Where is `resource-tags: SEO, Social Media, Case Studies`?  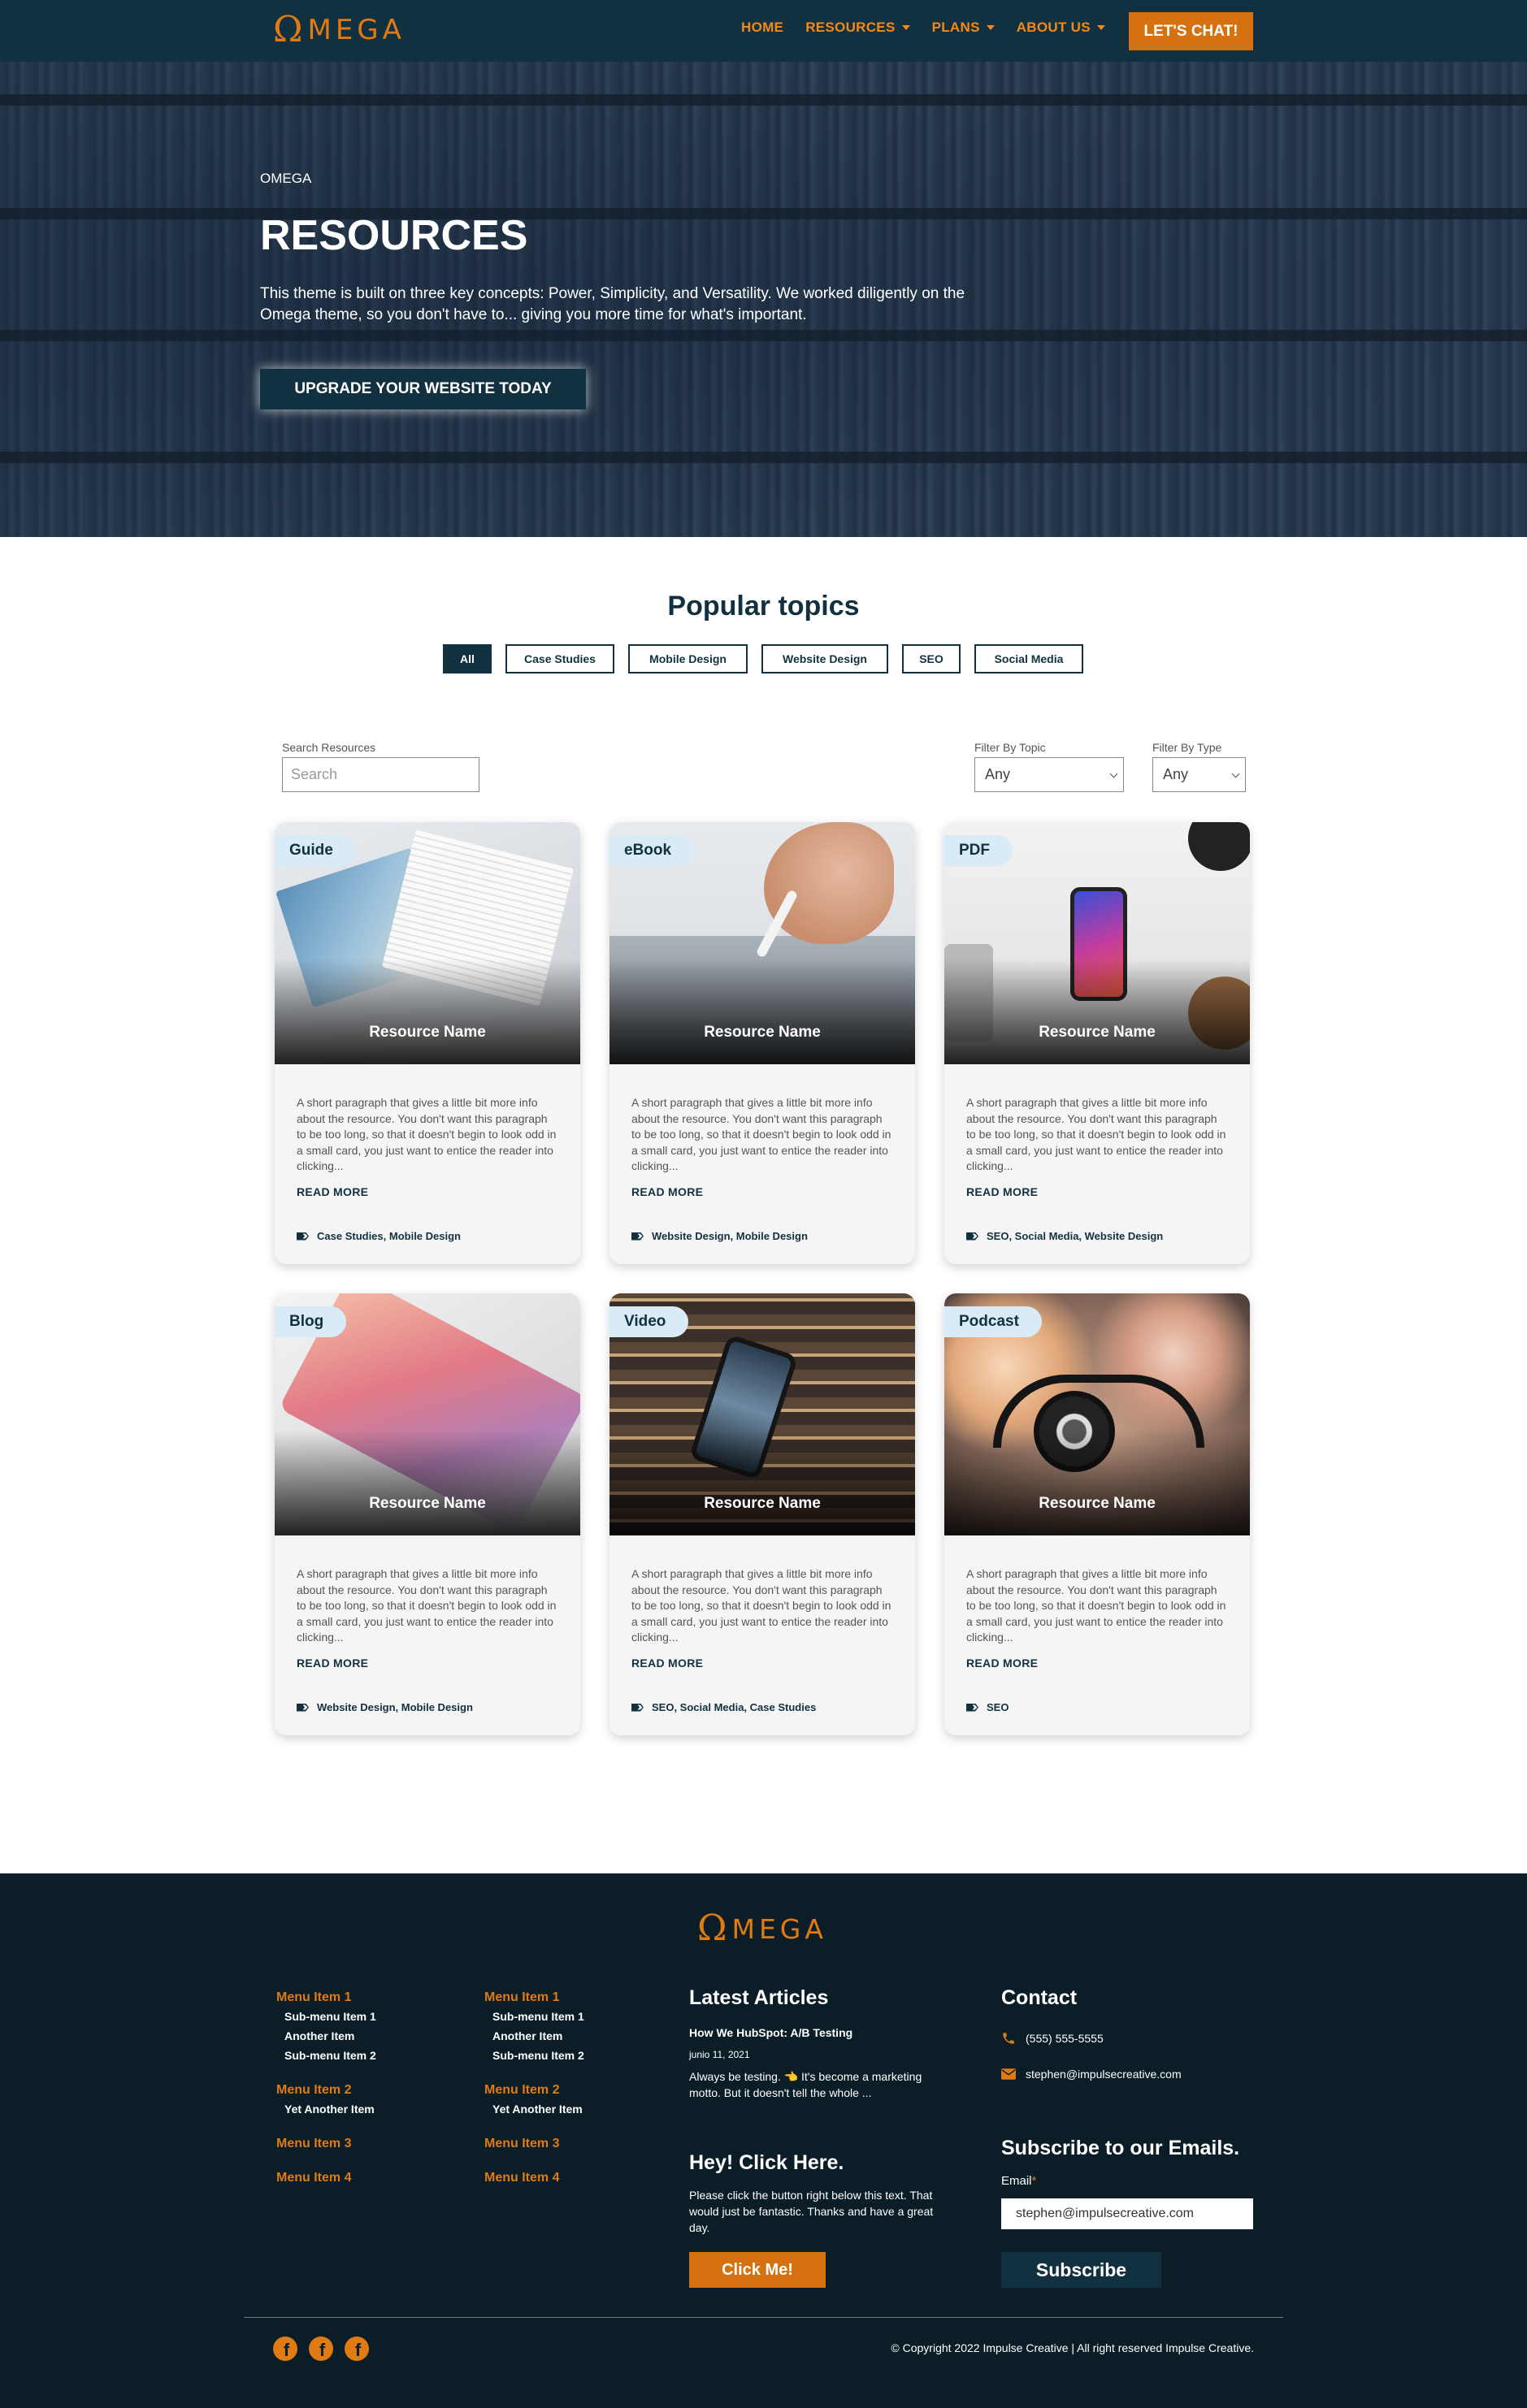
resource-tags: SEO, Social Media, Case Studies is located at coordinates (723, 1707).